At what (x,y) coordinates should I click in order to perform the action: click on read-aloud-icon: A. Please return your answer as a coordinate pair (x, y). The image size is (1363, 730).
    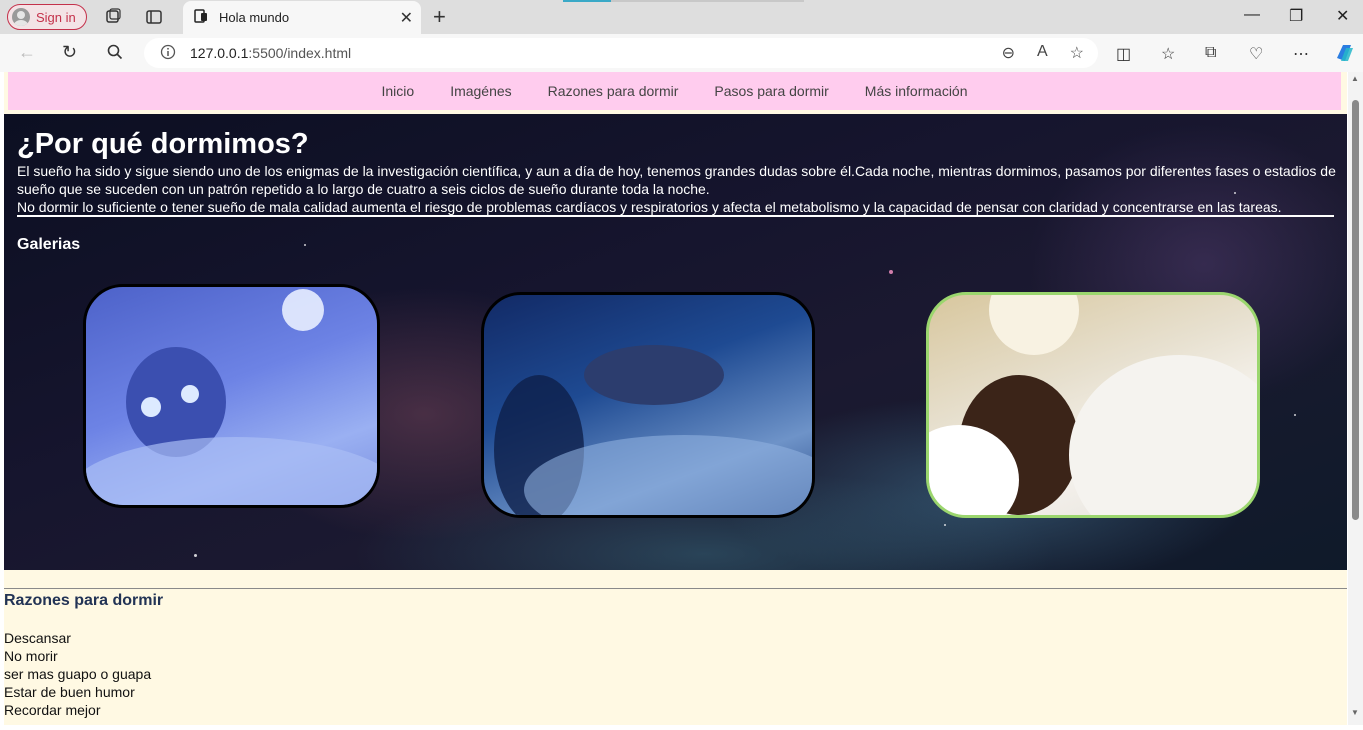
    Looking at the image, I should click on (1042, 53).